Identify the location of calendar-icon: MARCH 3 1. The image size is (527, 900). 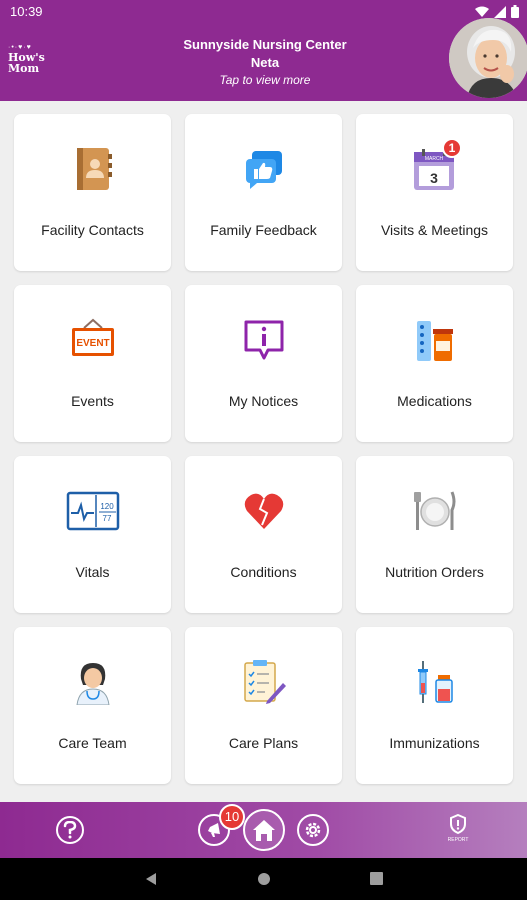
(434, 166).